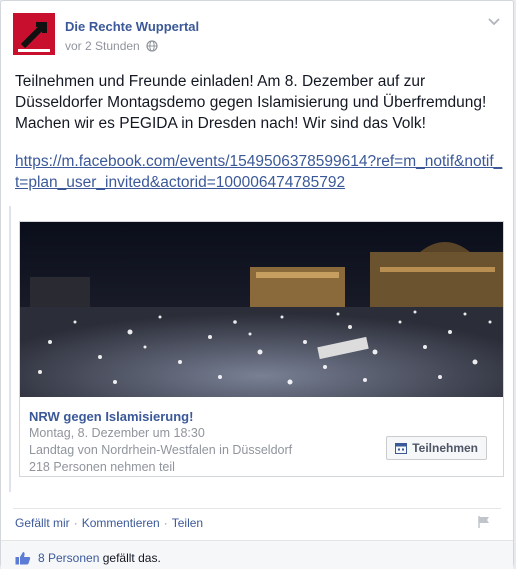 The image size is (516, 569). I want to click on author-name: Die Rechte Wuppertal, so click(132, 26).